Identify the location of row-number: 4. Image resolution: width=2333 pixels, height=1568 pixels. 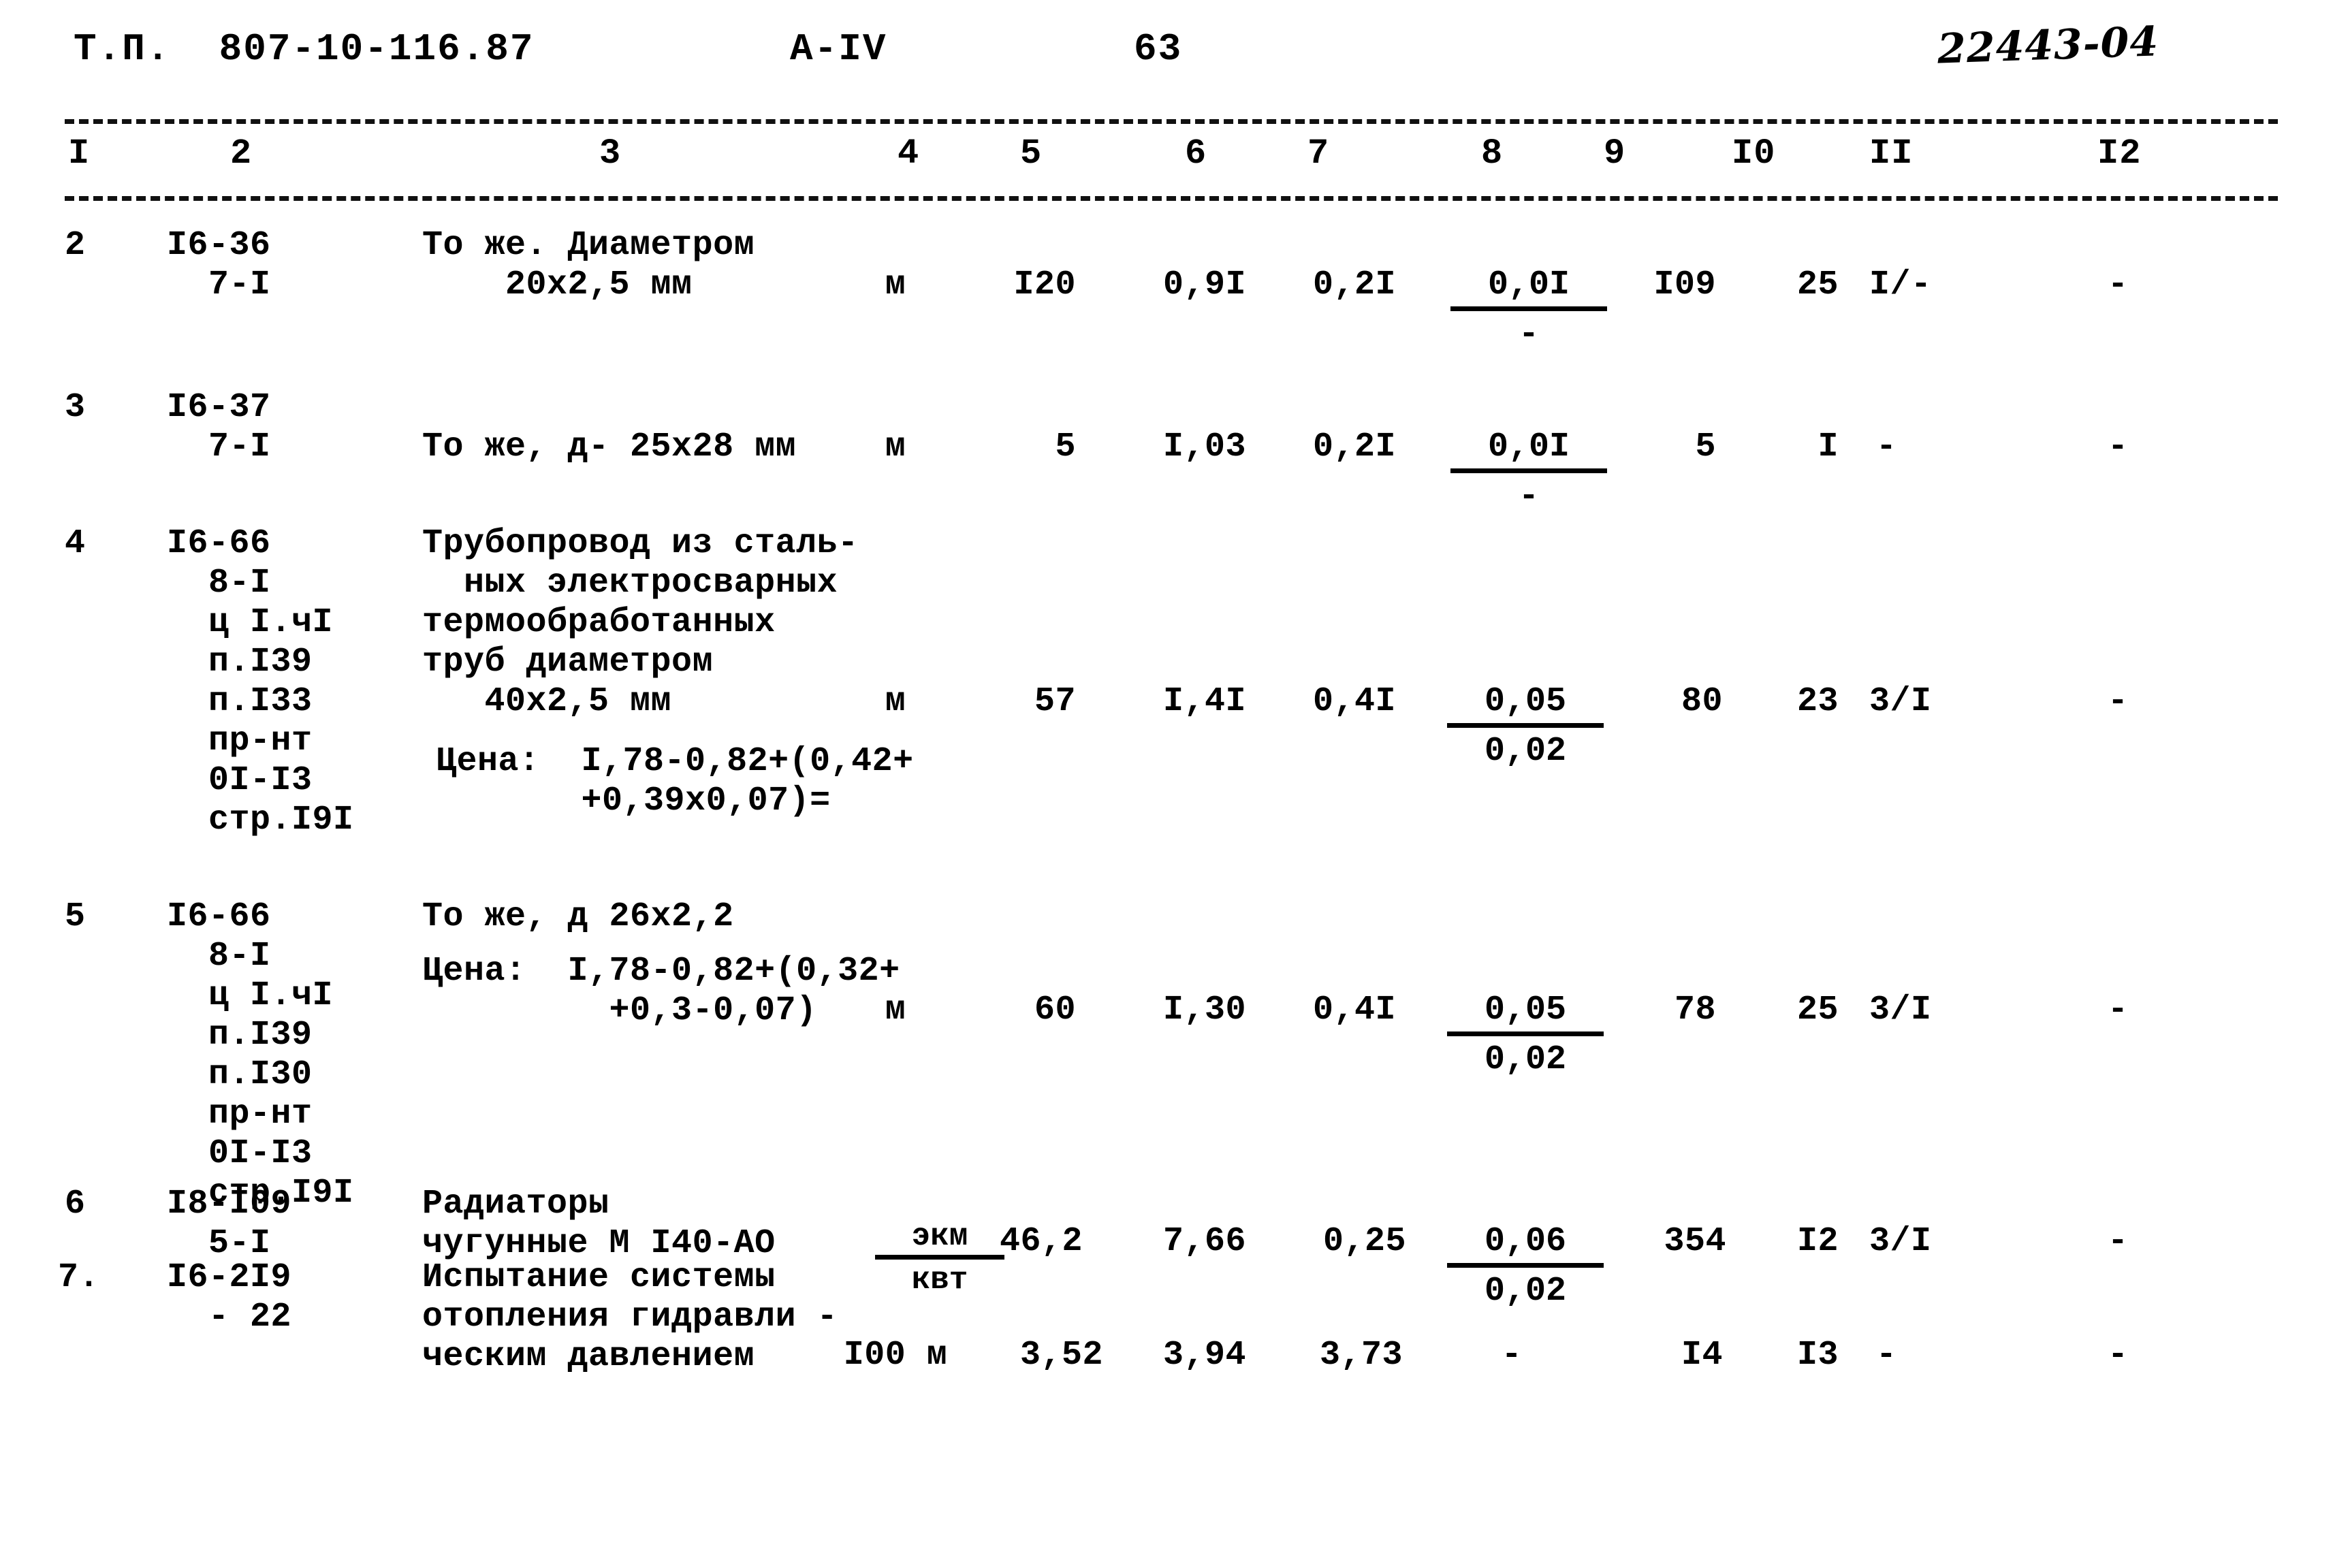
(75, 543).